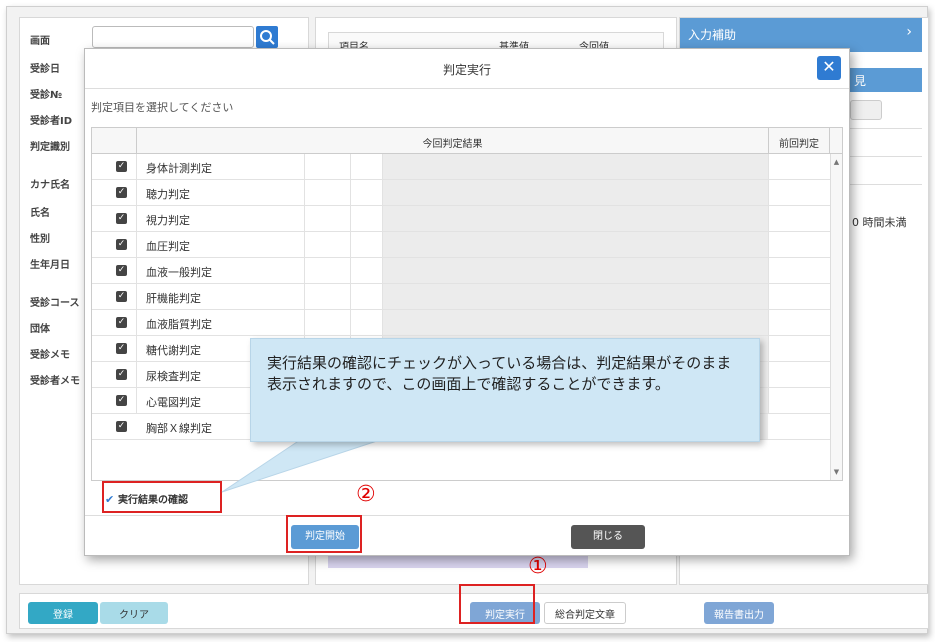  Describe the element at coordinates (168, 220) in the screenshot. I see `row-label: 視力判定` at that location.